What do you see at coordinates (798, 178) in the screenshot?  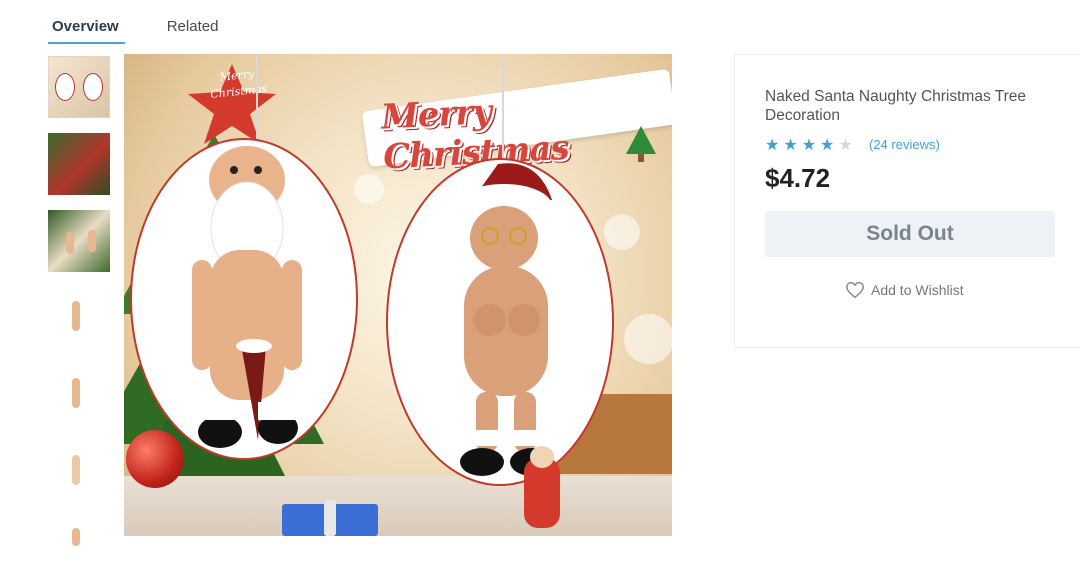 I see `product-price: $4.72` at bounding box center [798, 178].